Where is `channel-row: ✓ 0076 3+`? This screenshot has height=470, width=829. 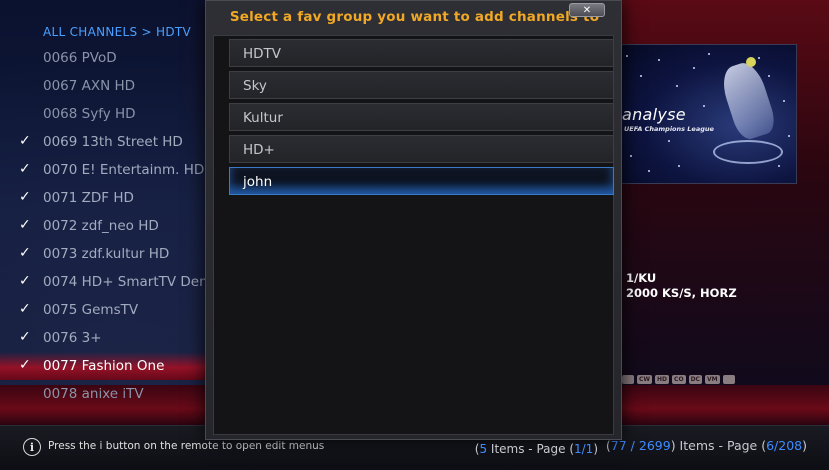
channel-row: ✓ 0076 3+ is located at coordinates (110, 338).